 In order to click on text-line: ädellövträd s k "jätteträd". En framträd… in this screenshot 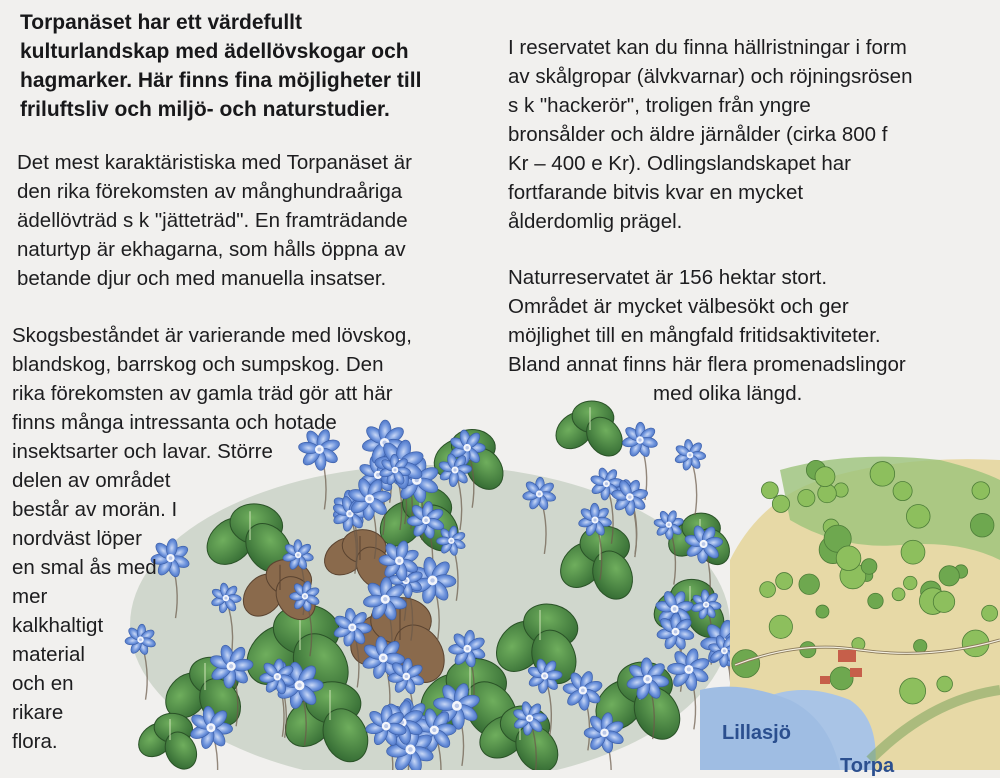, I will do `click(212, 220)`.